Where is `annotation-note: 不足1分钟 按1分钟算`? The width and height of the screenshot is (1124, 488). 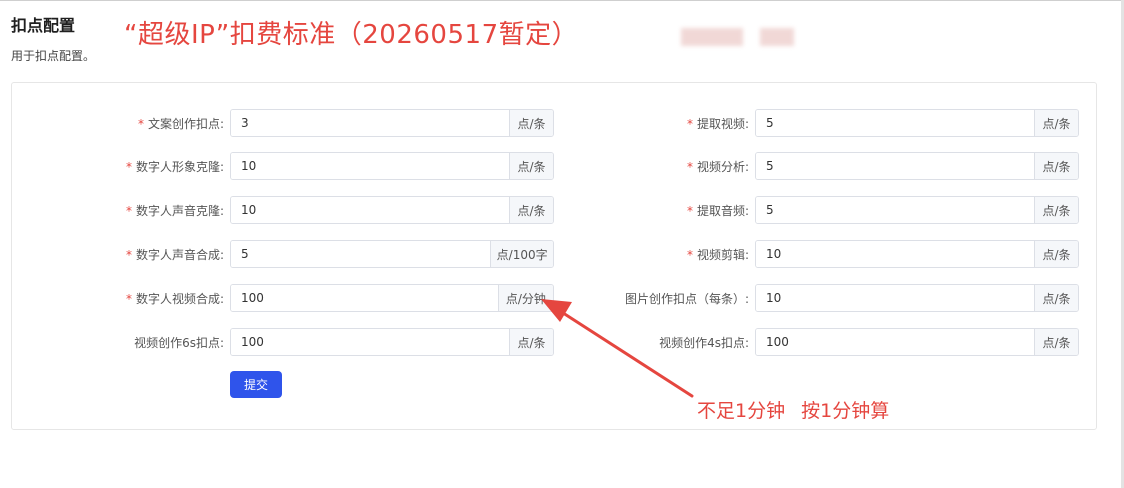 annotation-note: 不足1分钟 按1分钟算 is located at coordinates (793, 411).